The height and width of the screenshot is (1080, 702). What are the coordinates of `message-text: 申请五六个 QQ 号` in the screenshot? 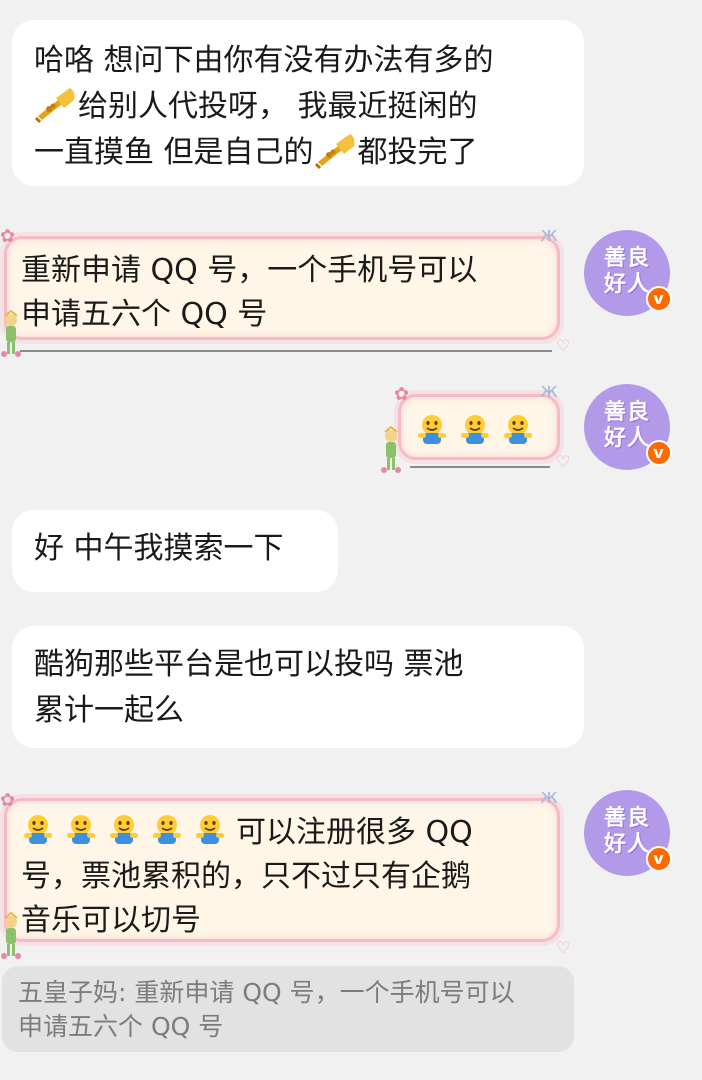 It's located at (144, 314).